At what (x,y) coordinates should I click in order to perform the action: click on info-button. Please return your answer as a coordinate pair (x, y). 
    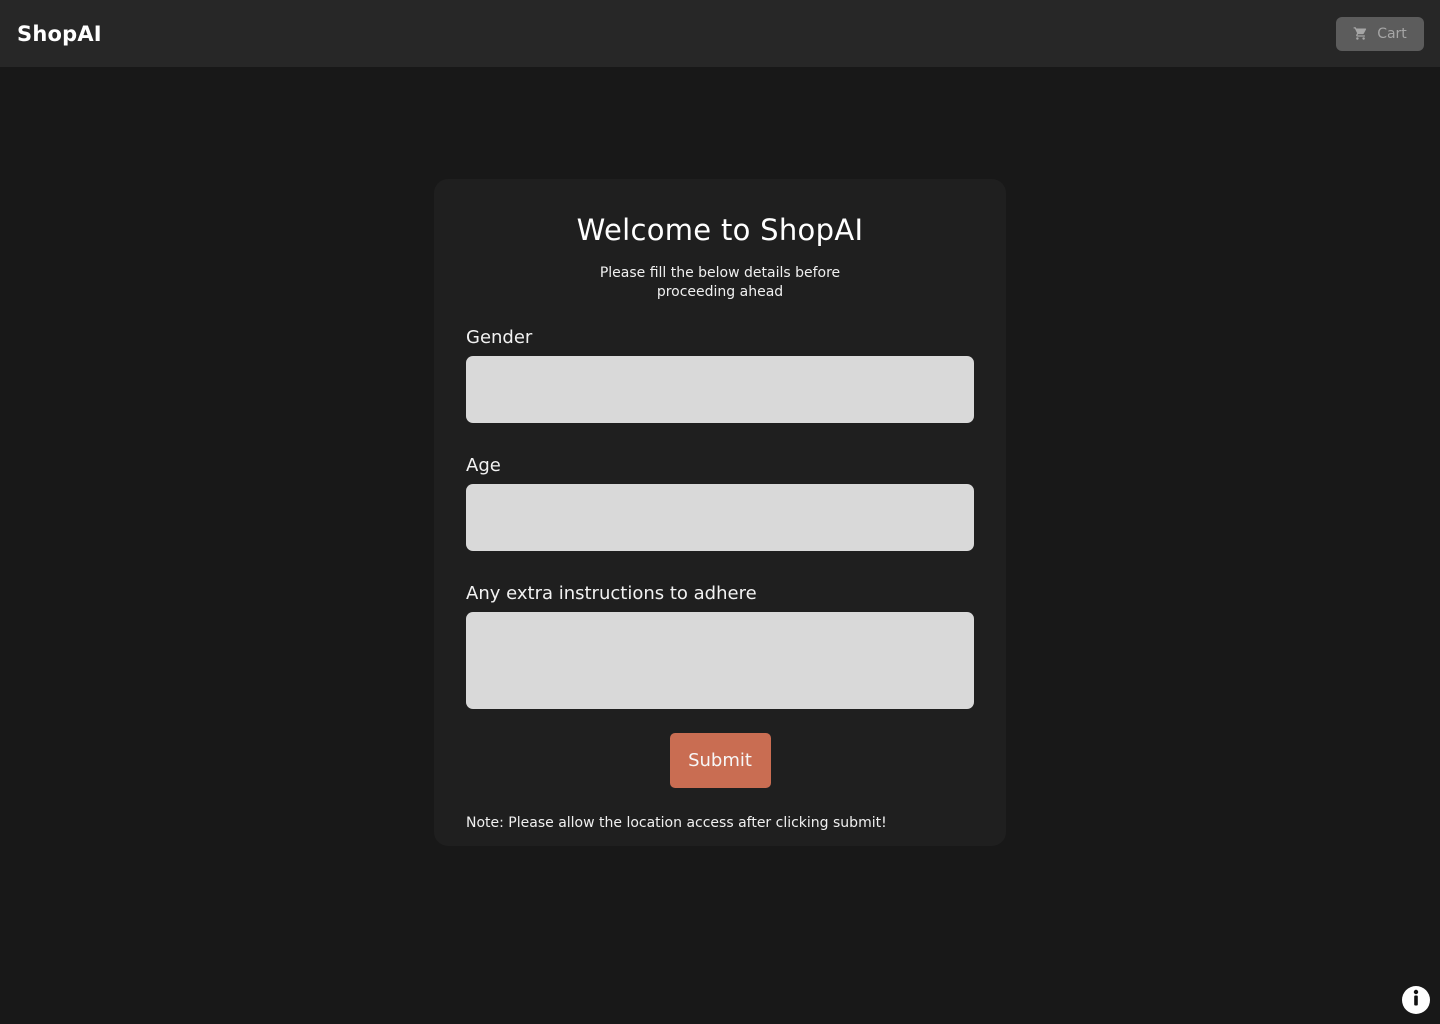
    Looking at the image, I should click on (1416, 1000).